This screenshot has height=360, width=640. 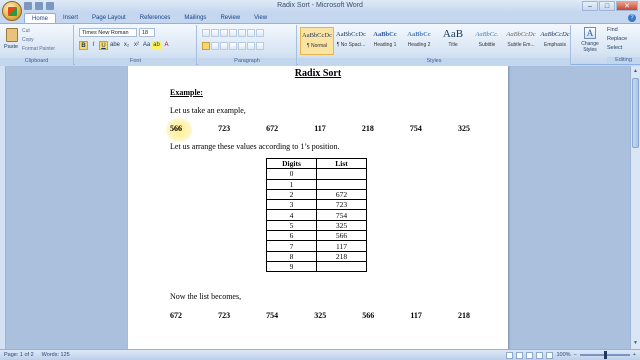 What do you see at coordinates (70, 18) in the screenshot?
I see `tab-insert: Insert` at bounding box center [70, 18].